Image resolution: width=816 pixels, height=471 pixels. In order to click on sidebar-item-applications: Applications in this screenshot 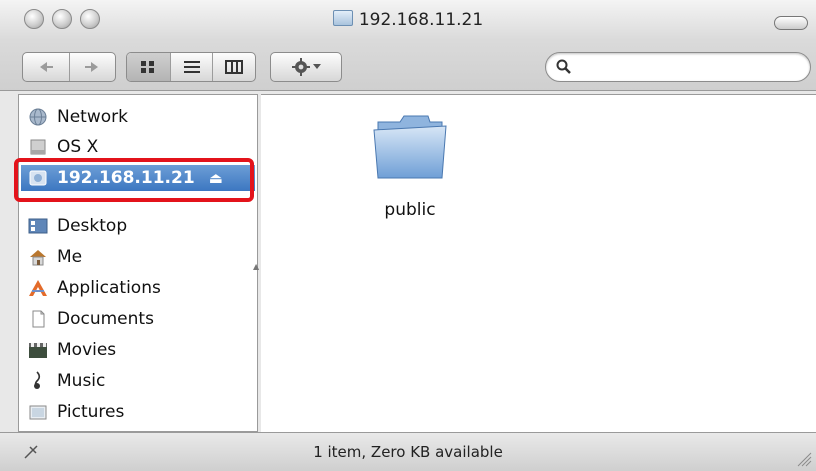, I will do `click(94, 288)`.